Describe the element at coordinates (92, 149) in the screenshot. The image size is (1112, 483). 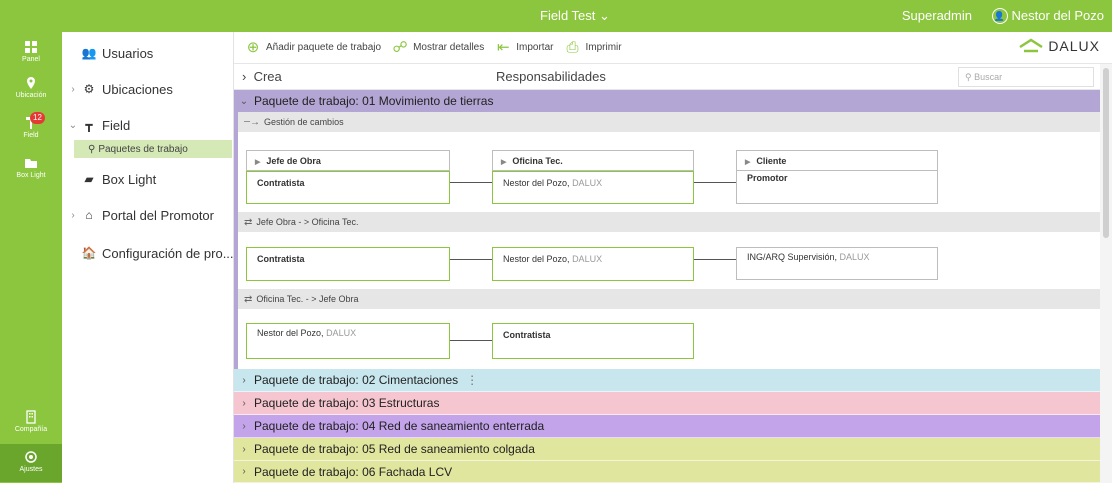
I see `hierarchy-icon: ⚲` at that location.